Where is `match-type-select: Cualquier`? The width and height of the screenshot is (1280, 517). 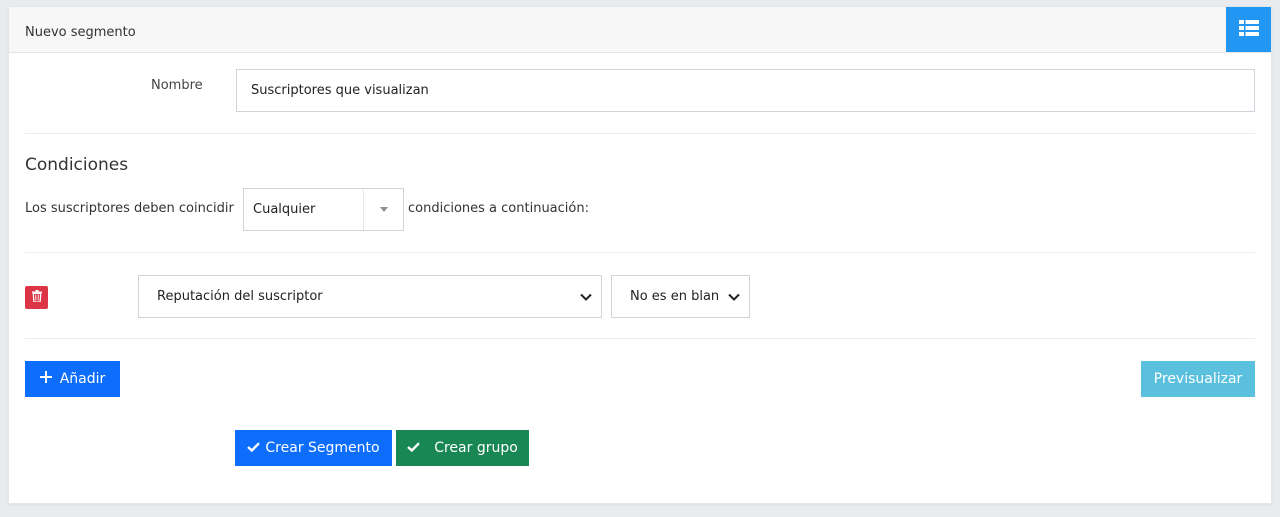
match-type-select: Cualquier is located at coordinates (323, 209).